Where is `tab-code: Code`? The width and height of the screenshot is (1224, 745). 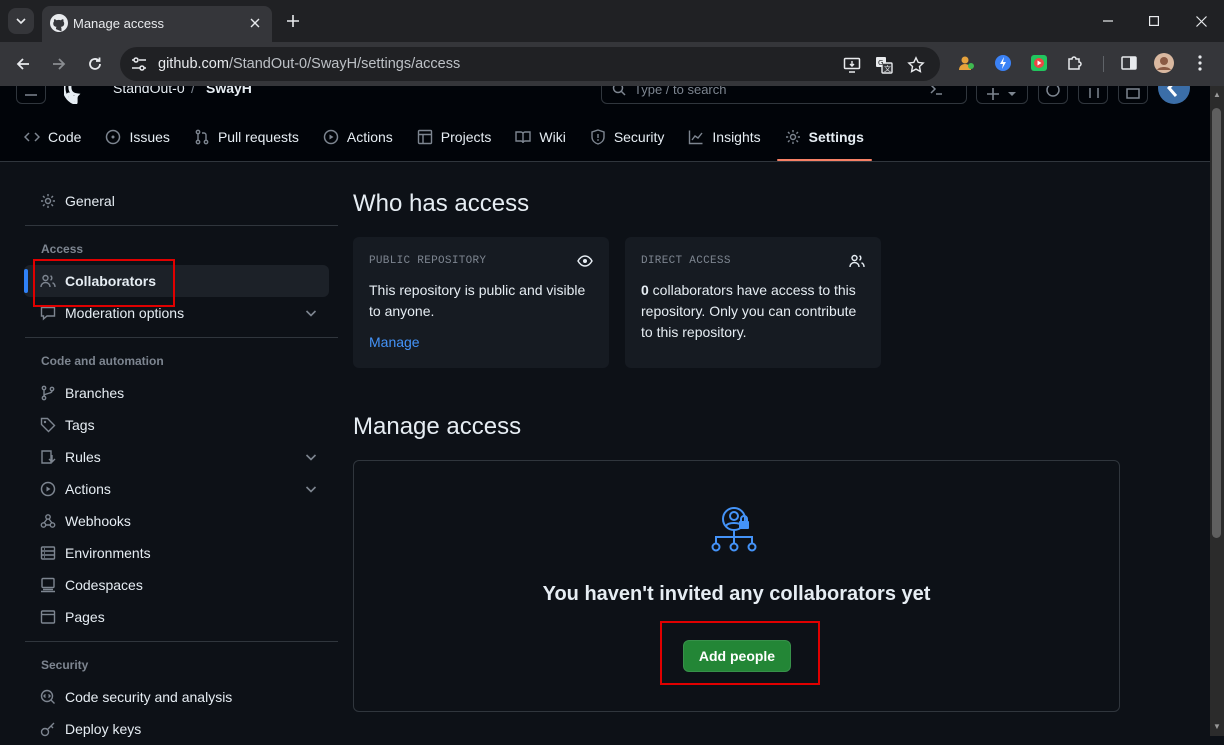
tab-code: Code is located at coordinates (52, 137).